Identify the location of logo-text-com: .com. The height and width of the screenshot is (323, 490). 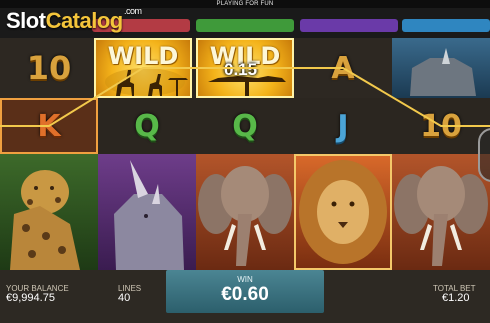
(133, 11).